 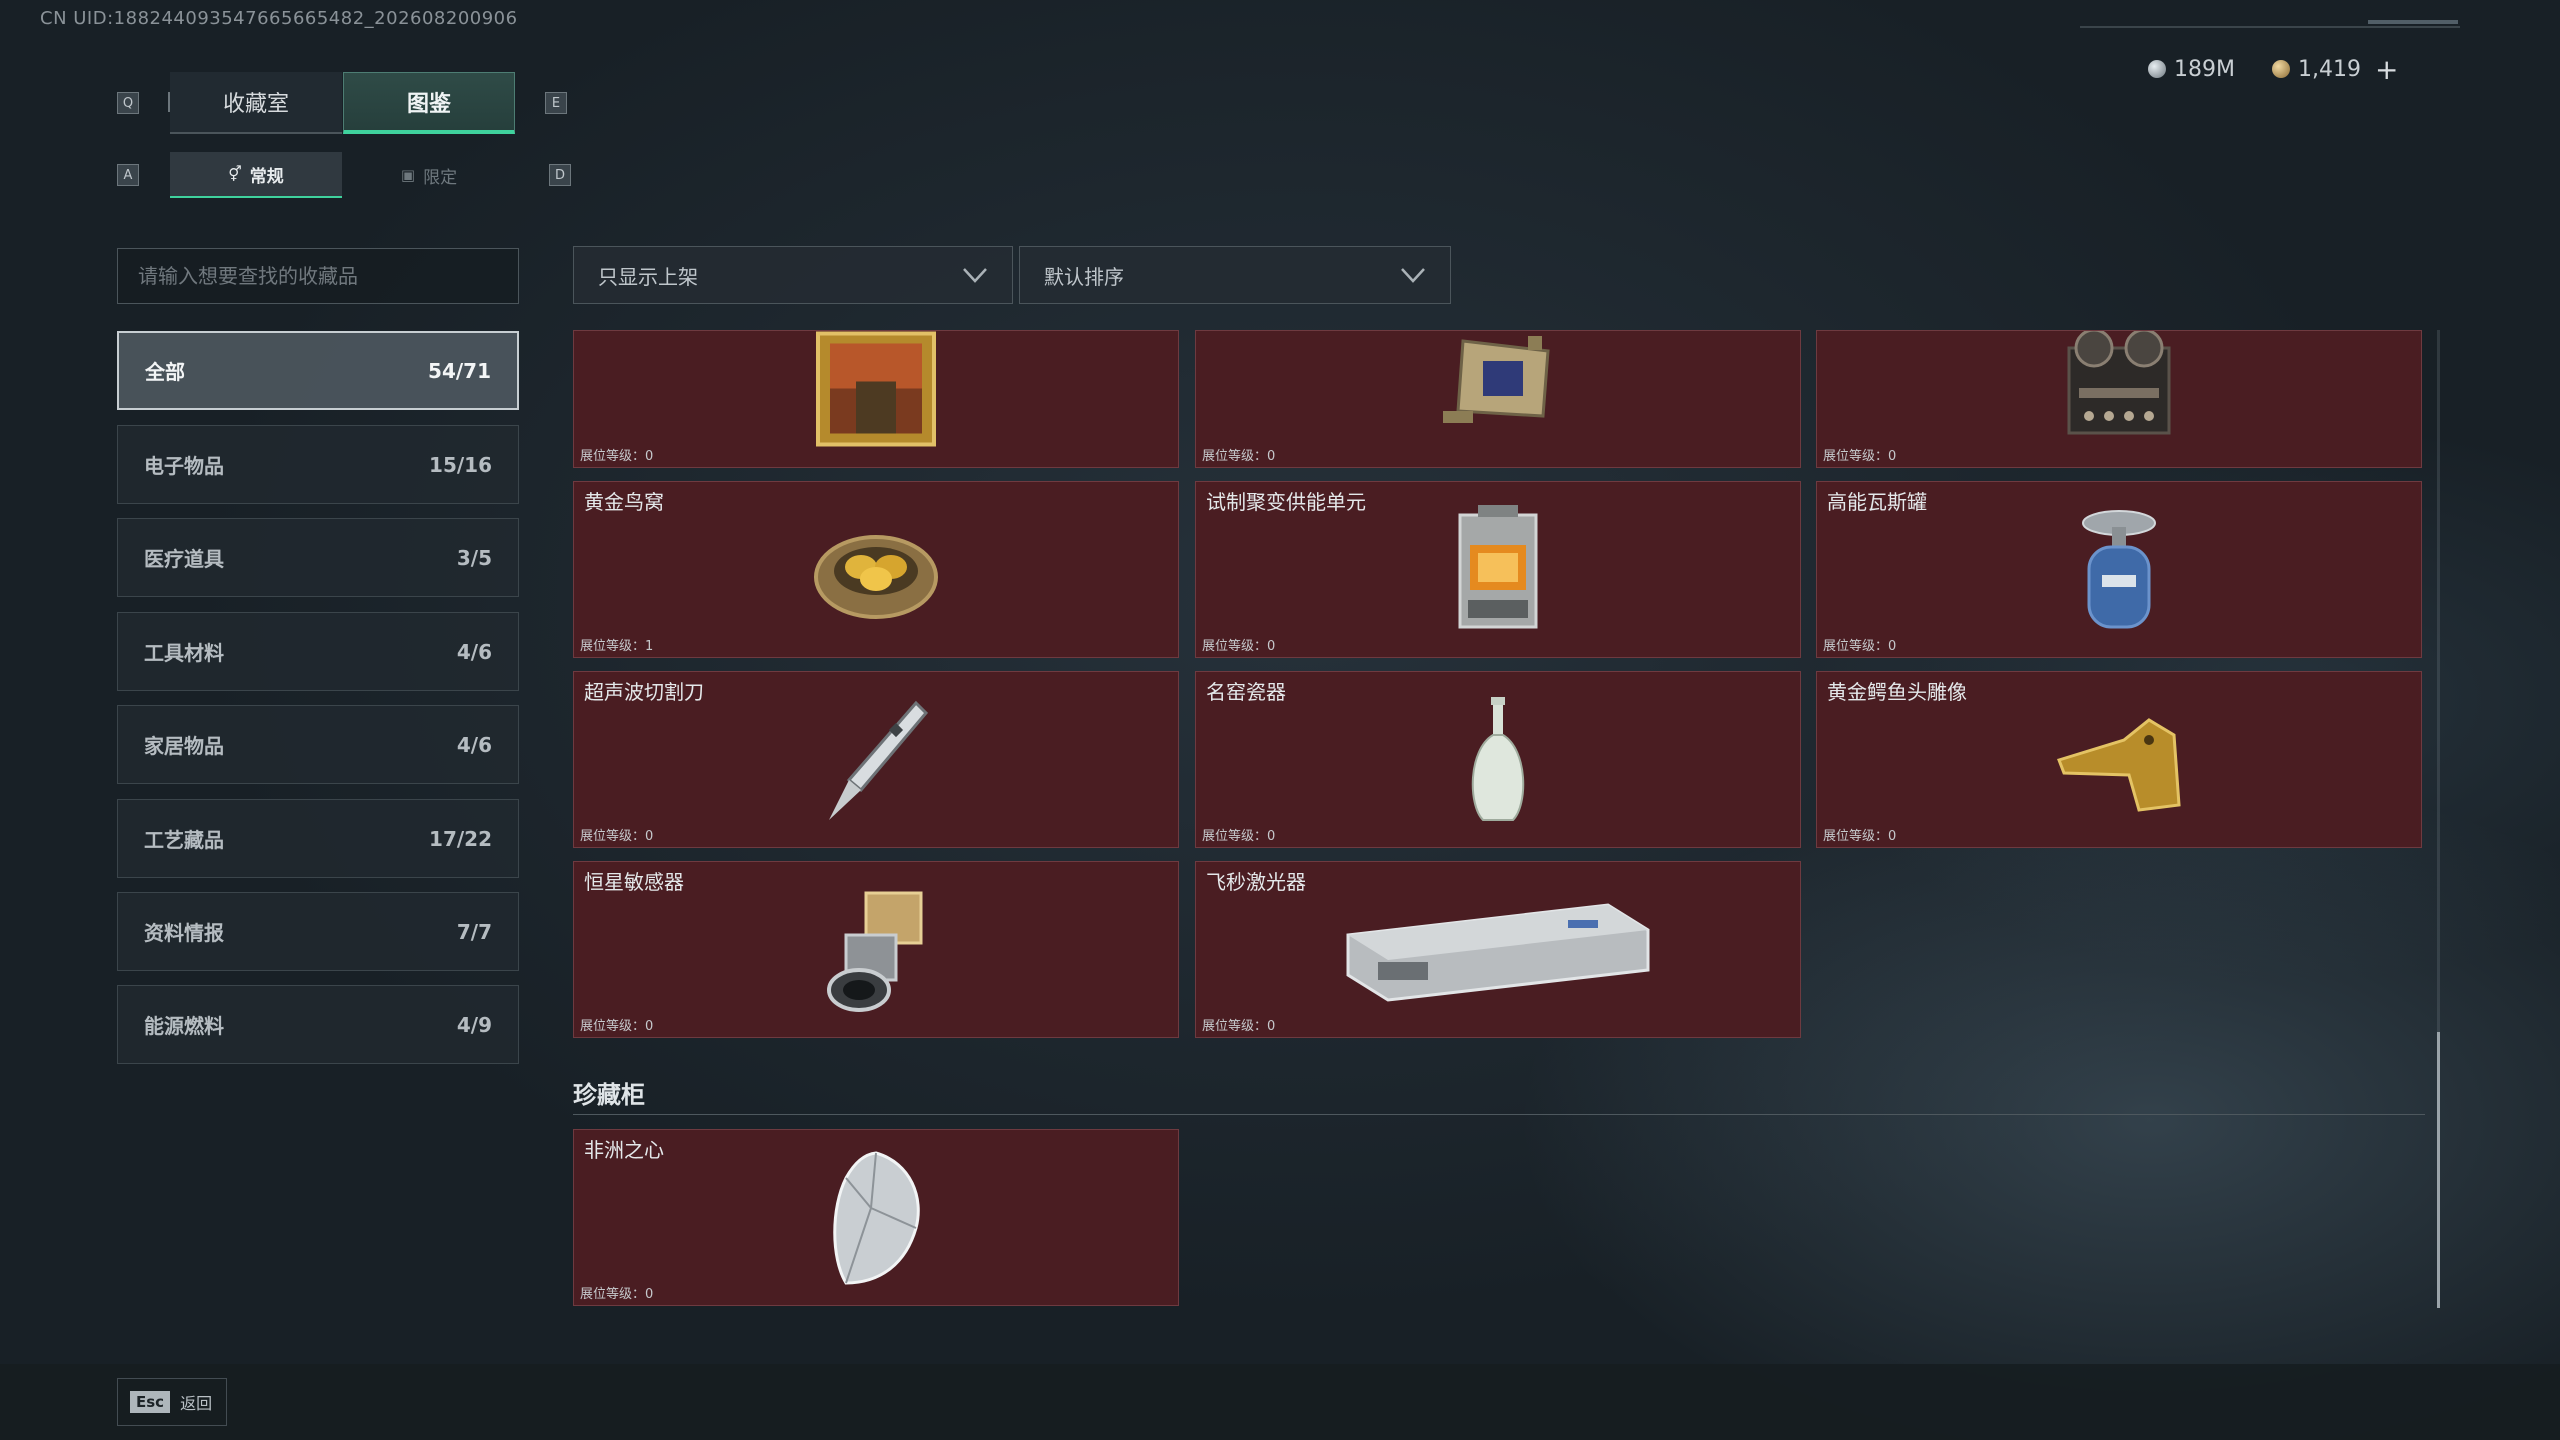 What do you see at coordinates (474, 557) in the screenshot?
I see `category-count: 3/5` at bounding box center [474, 557].